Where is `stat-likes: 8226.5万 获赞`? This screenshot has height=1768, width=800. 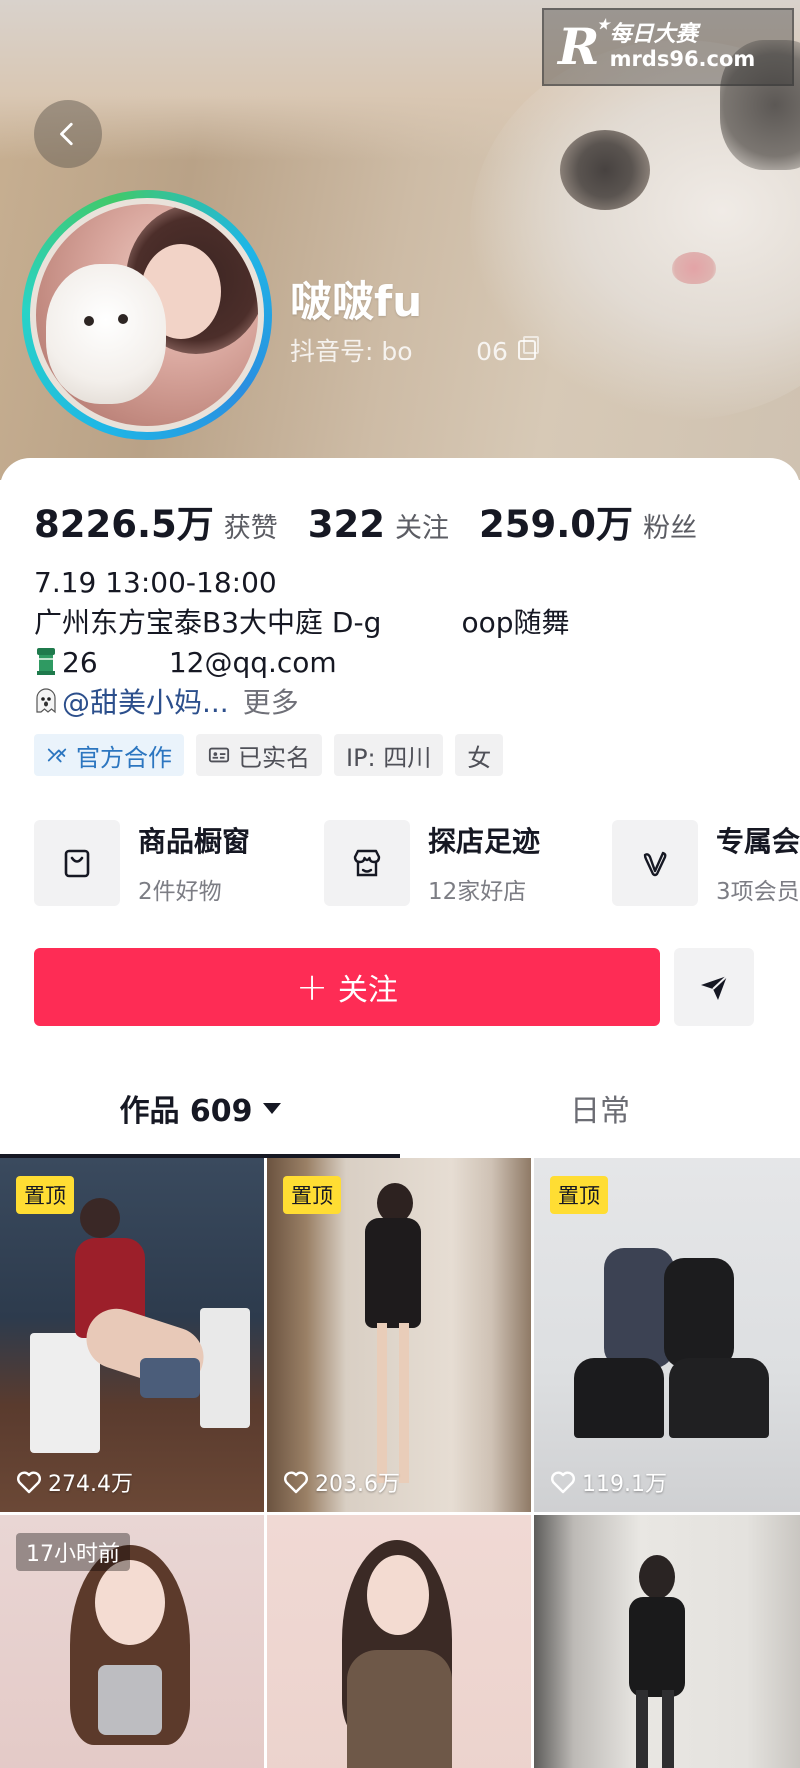
stat-likes: 8226.5万 获赞 is located at coordinates (156, 521).